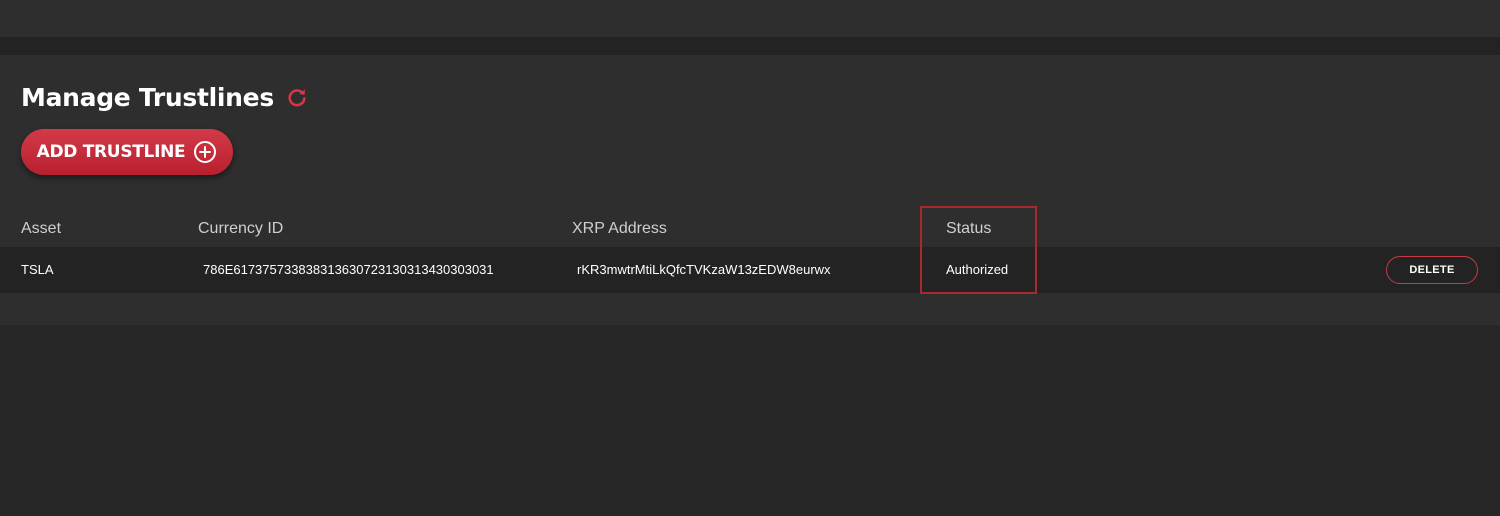 This screenshot has height=516, width=1500. I want to click on title-row: Manage Trustlines, so click(164, 97).